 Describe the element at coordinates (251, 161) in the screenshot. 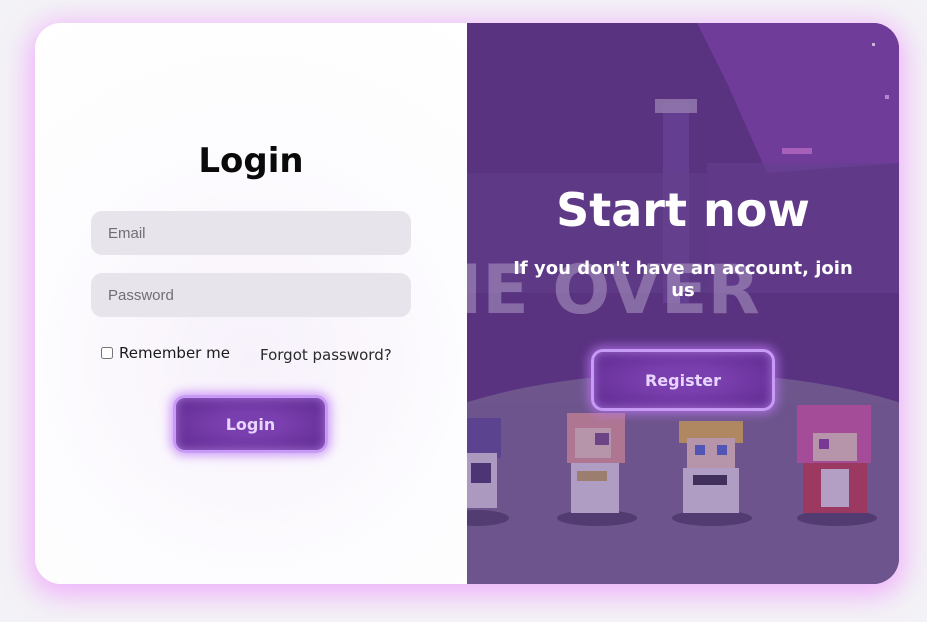

I see `login-title: Login` at that location.